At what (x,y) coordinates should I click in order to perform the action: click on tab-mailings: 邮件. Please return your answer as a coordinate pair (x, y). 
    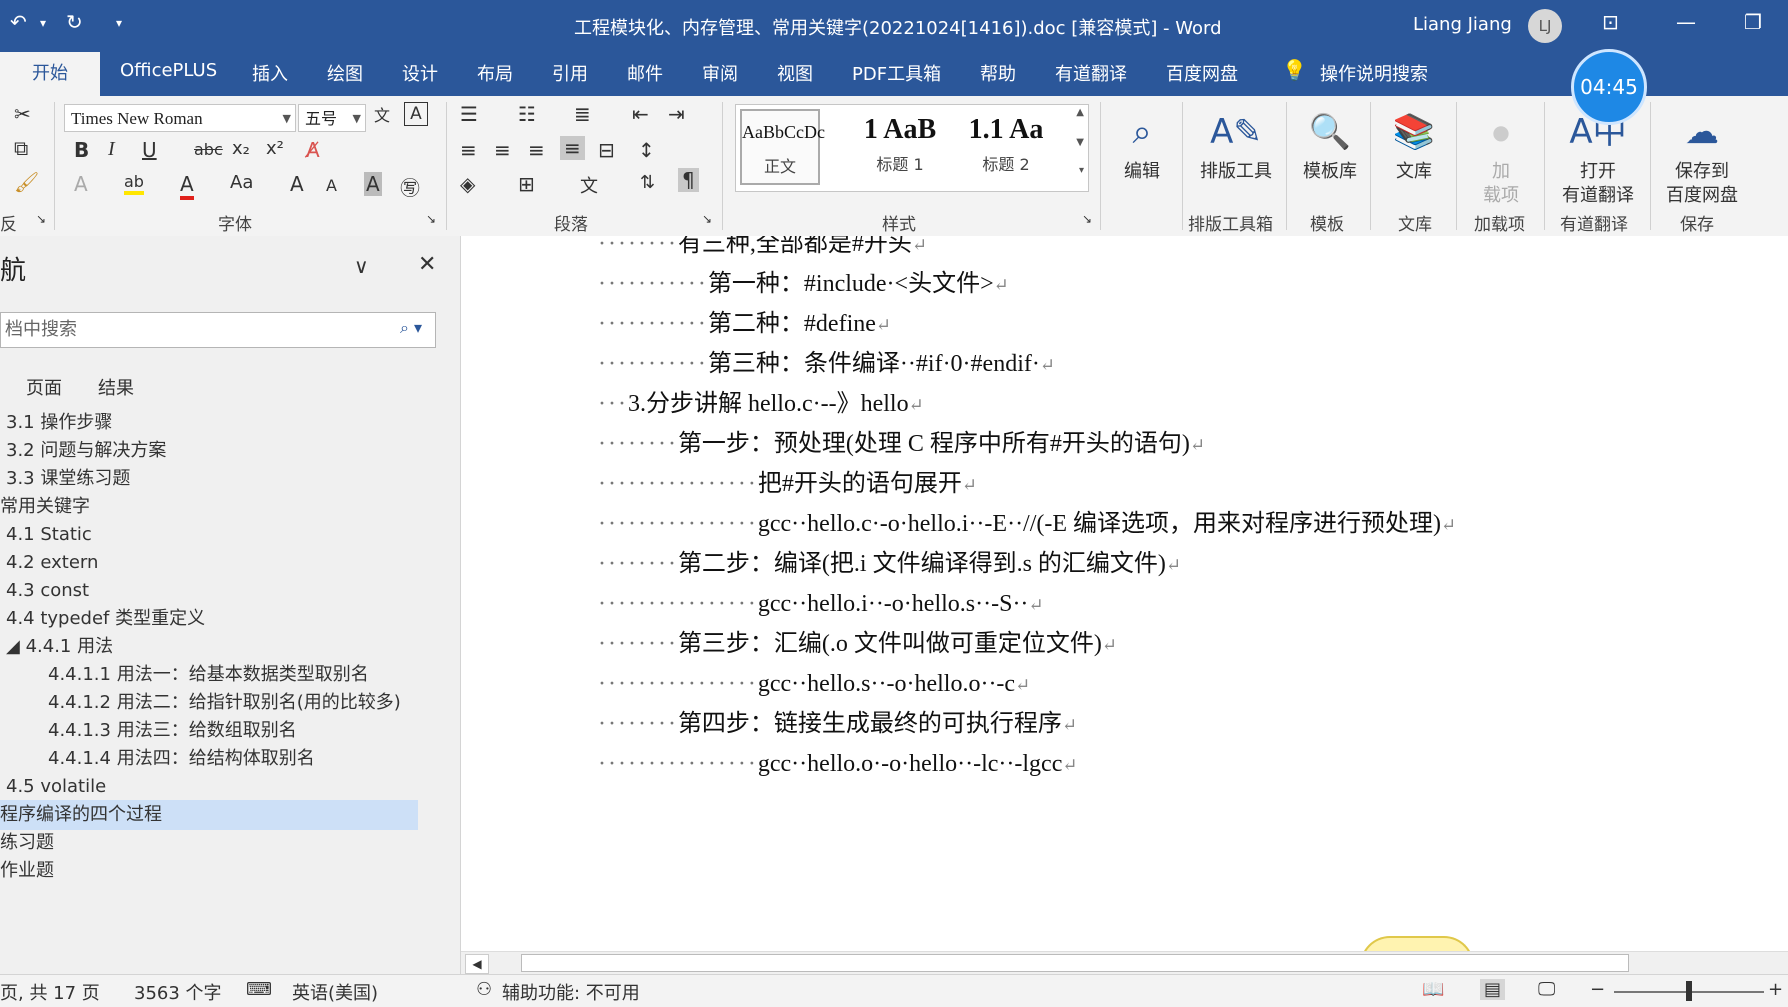
    Looking at the image, I should click on (645, 73).